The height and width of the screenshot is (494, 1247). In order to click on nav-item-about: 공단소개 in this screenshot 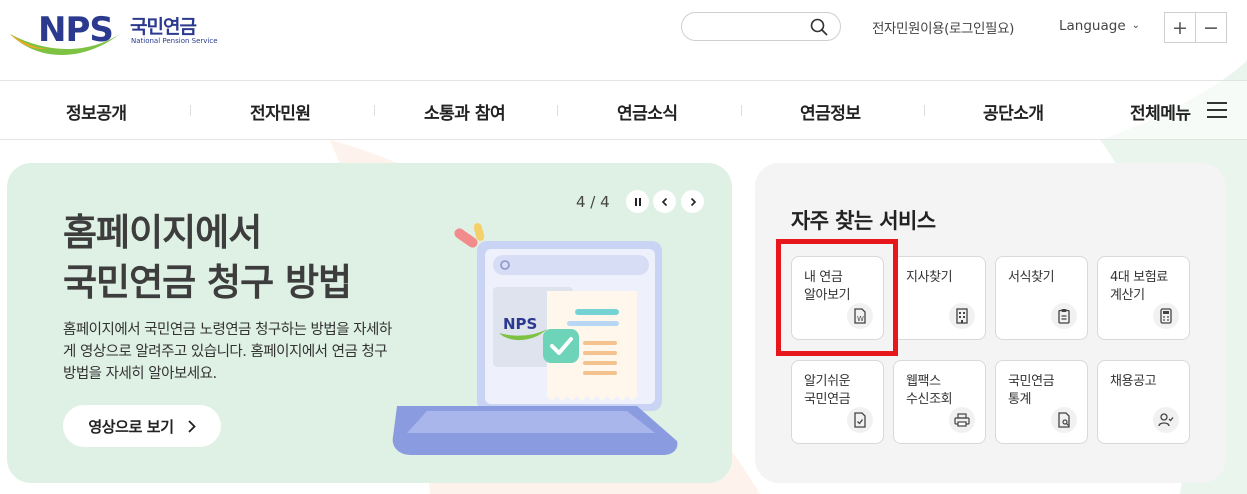, I will do `click(1013, 111)`.